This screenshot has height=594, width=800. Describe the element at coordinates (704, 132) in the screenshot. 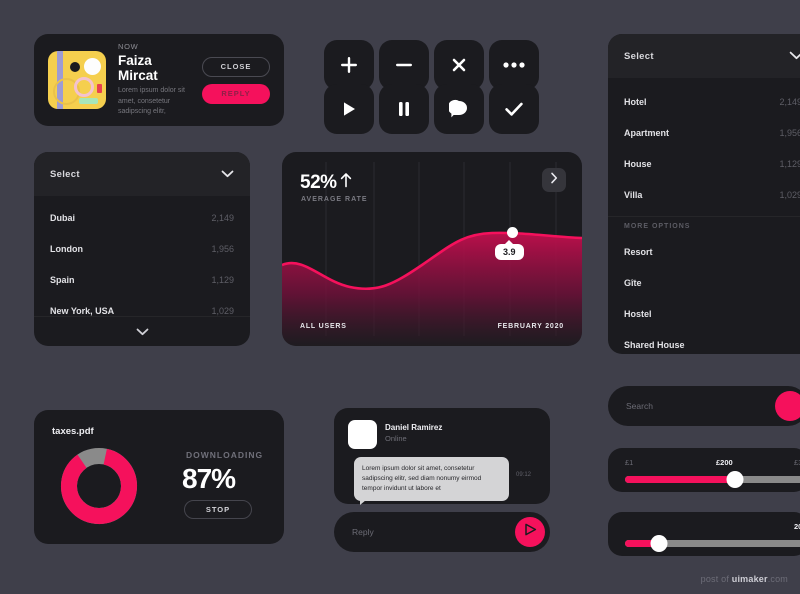

I see `list-item: Apartment 1,956` at that location.